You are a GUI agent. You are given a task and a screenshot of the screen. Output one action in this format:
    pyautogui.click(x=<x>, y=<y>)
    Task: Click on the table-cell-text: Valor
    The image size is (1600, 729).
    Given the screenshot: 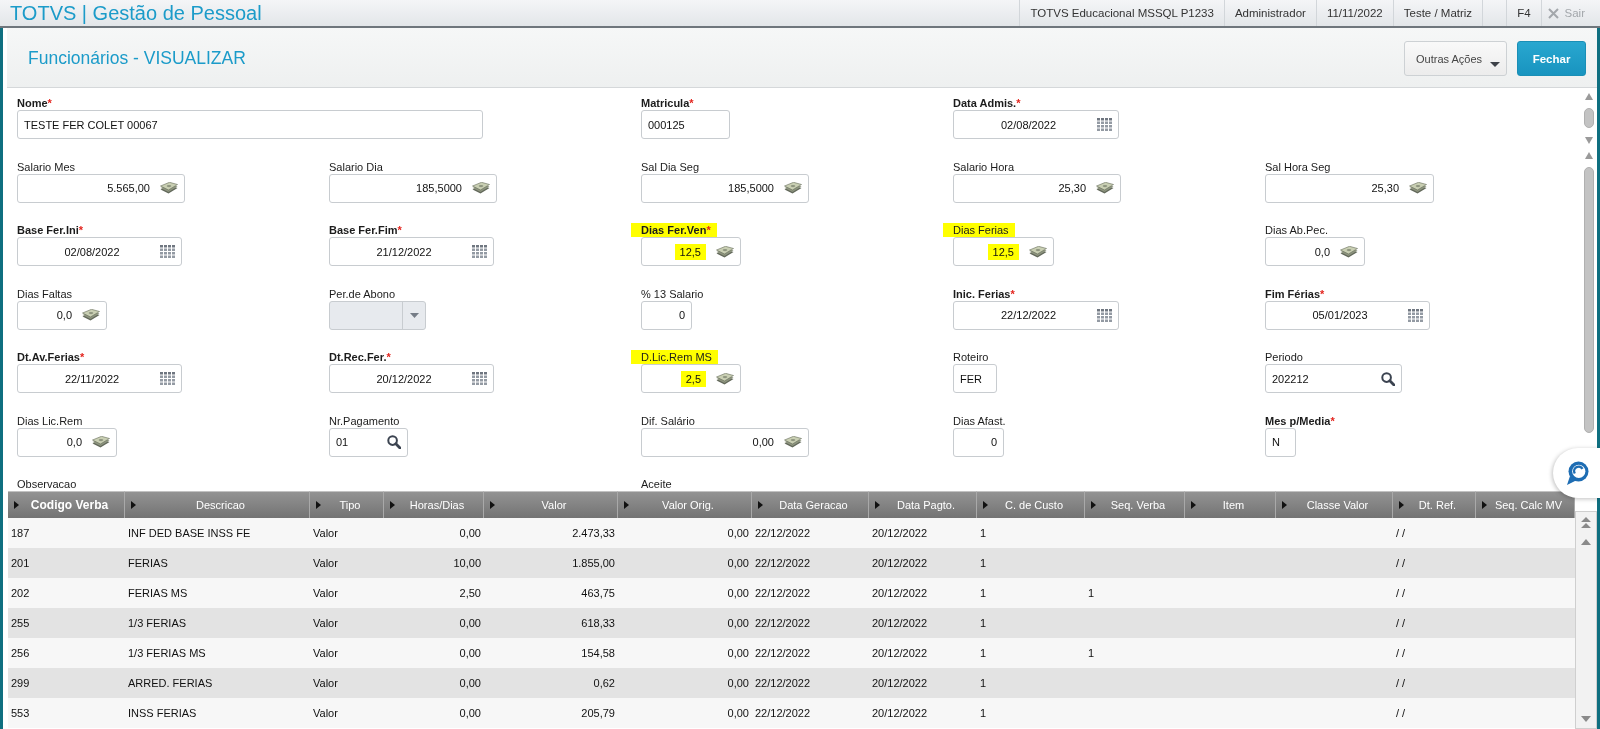 What is the action you would take?
    pyautogui.click(x=325, y=713)
    